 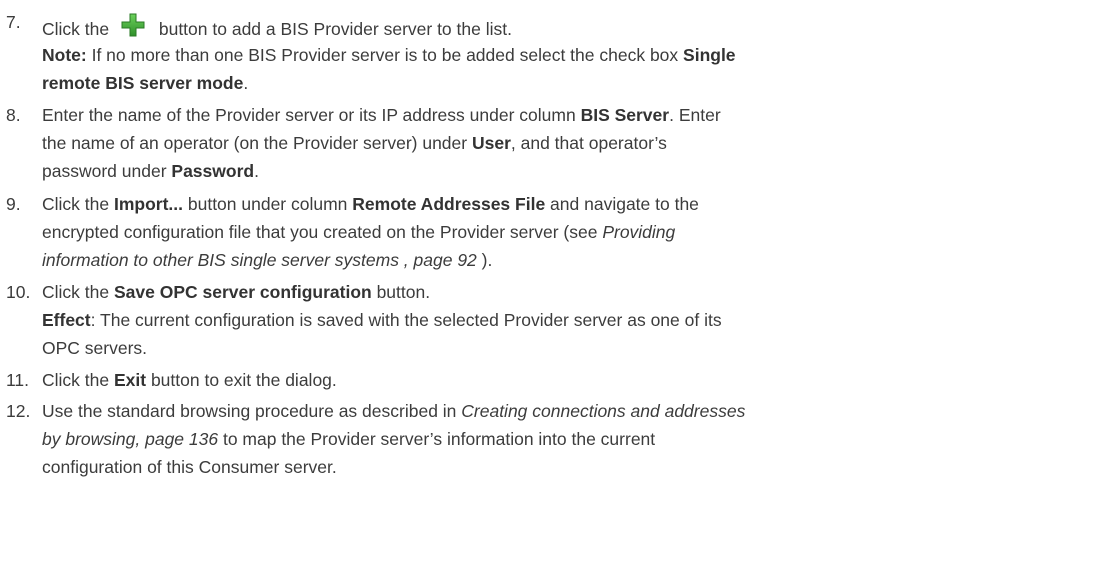 I want to click on step-text: button under column, so click(x=268, y=204).